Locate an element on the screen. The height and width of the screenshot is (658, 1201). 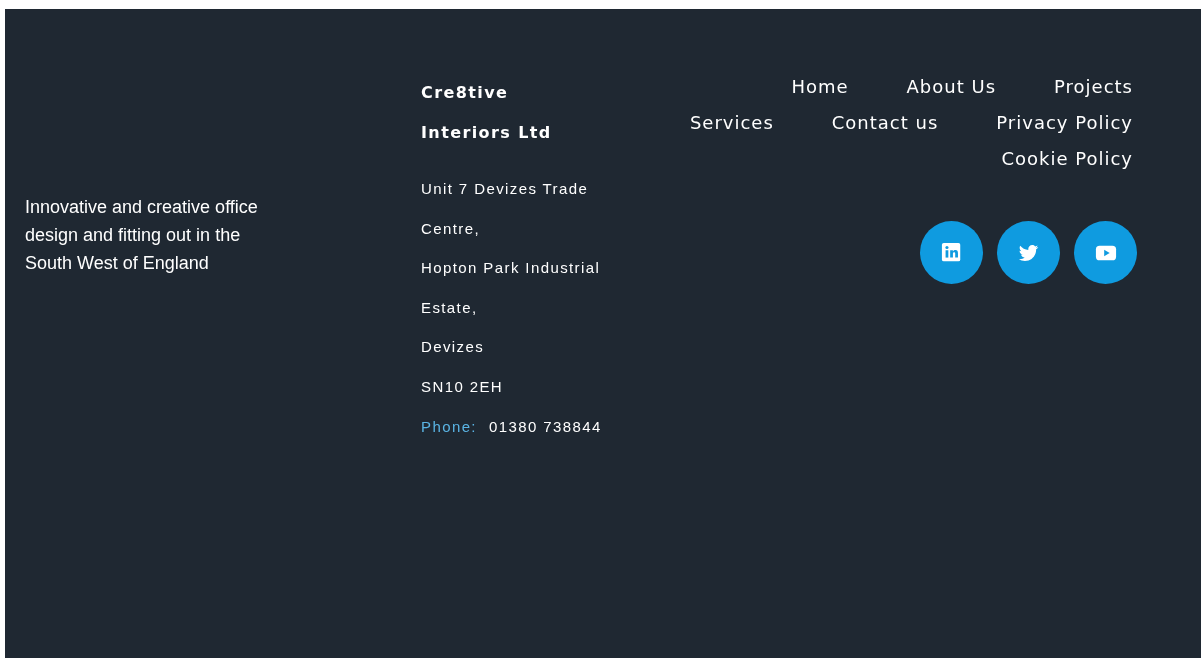
address-line: Unit 7 Devizes Trade Centre, is located at coordinates (505, 209).